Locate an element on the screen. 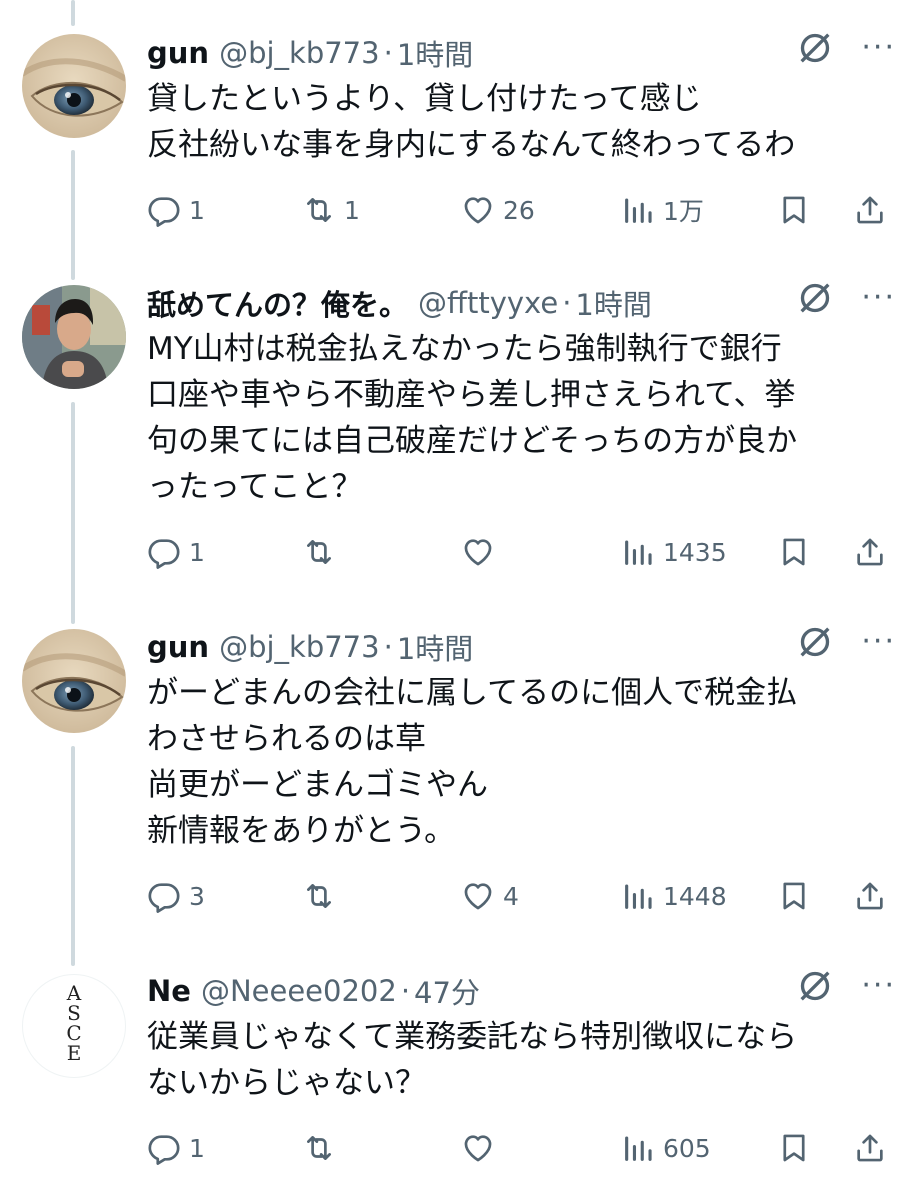  repost-button: 1 is located at coordinates (331, 210).